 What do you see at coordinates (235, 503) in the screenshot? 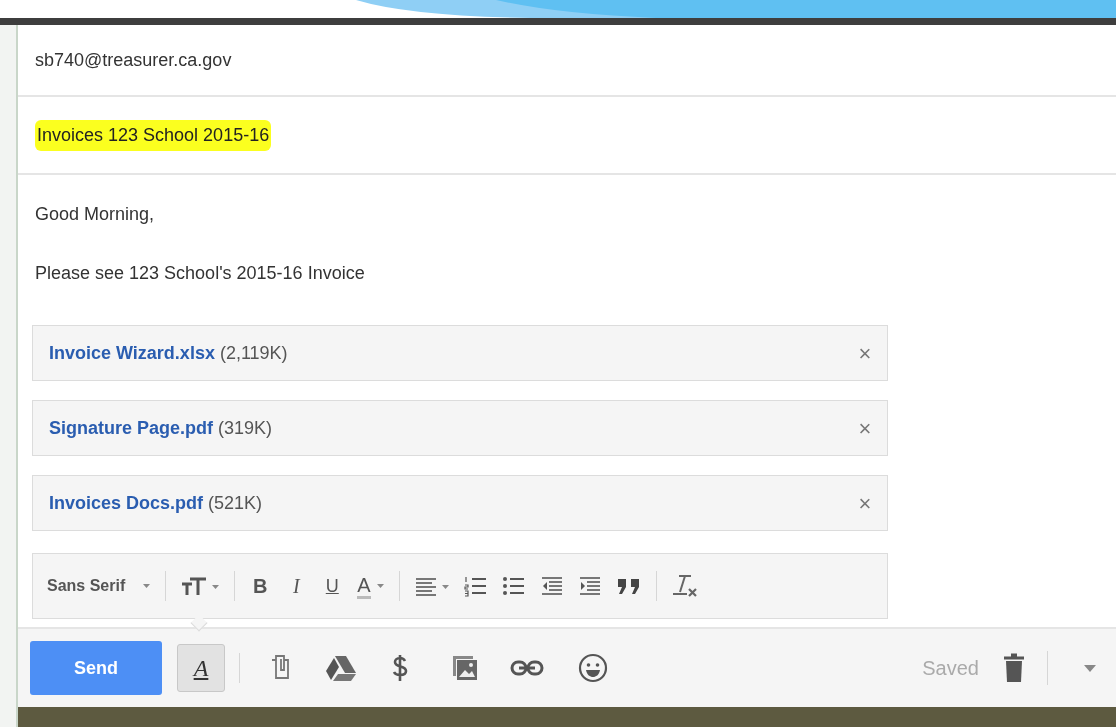
I see `file-size: (521K)` at bounding box center [235, 503].